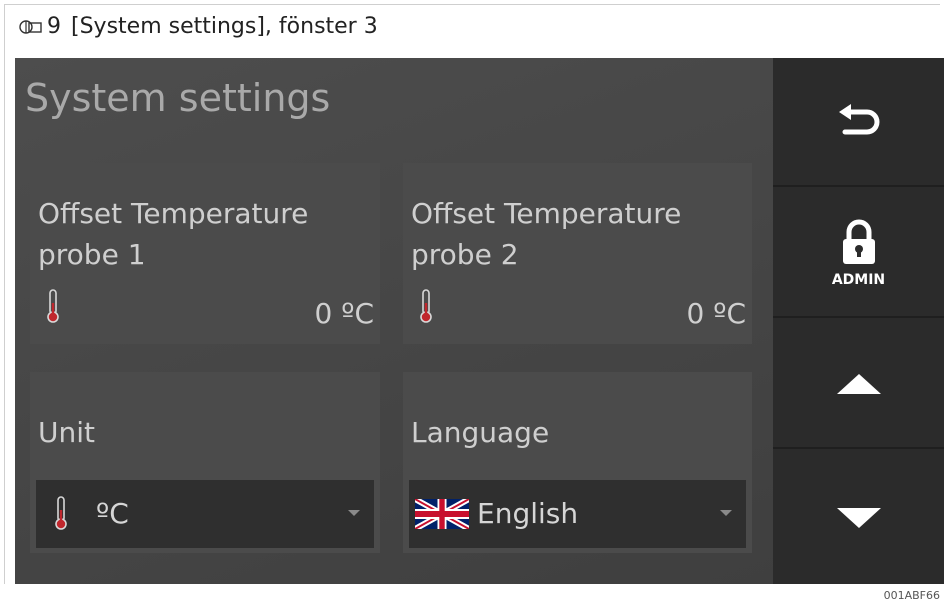 This screenshot has width=944, height=607. I want to click on unit-card: Unit ºC, so click(205, 462).